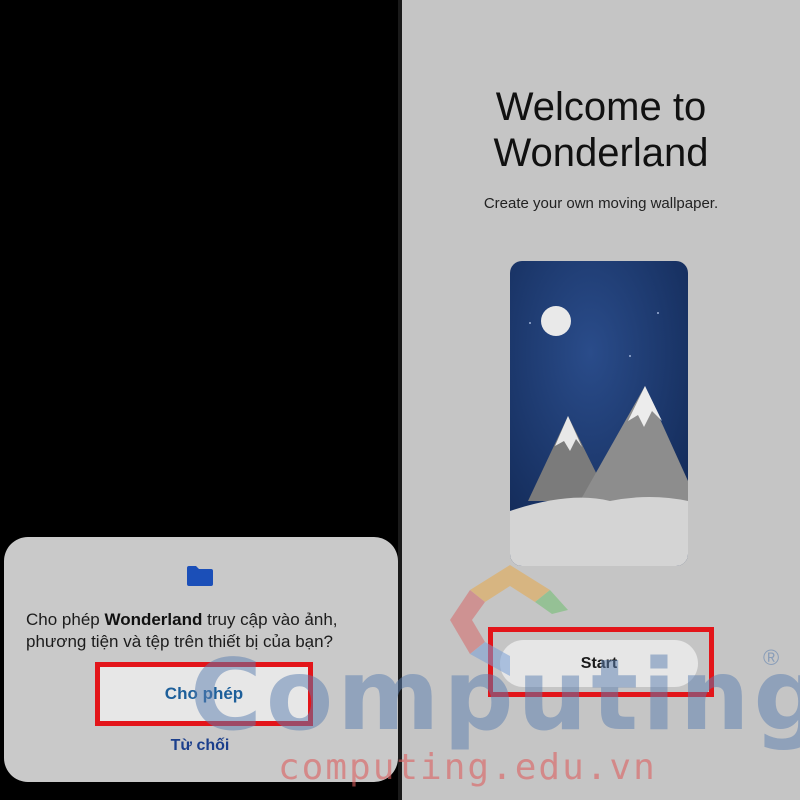  I want to click on watermark-registered-mark: ®, so click(771, 657).